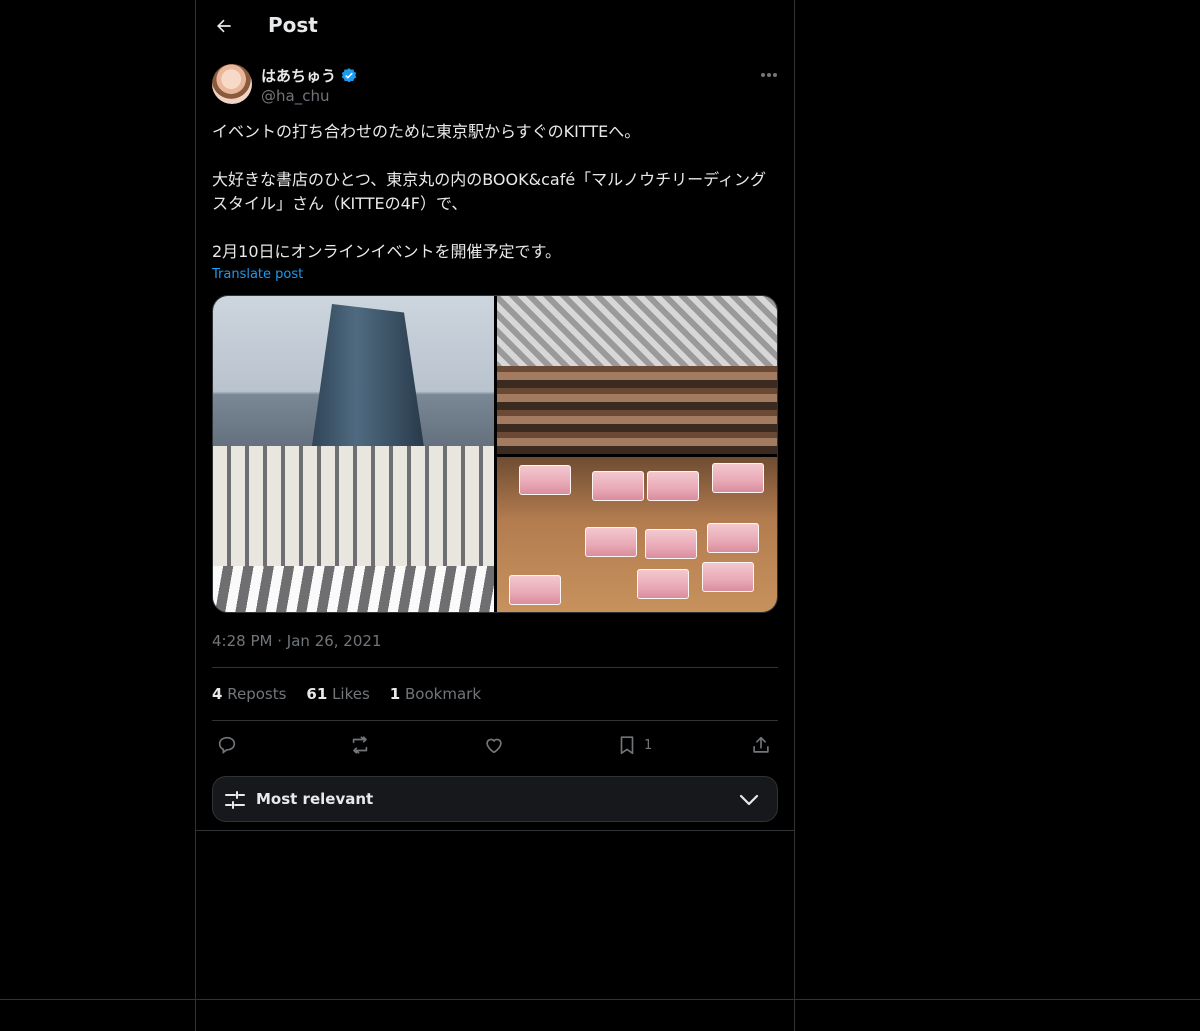 Image resolution: width=1200 pixels, height=1031 pixels. I want to click on likes-stat: 61 Likes, so click(337, 694).